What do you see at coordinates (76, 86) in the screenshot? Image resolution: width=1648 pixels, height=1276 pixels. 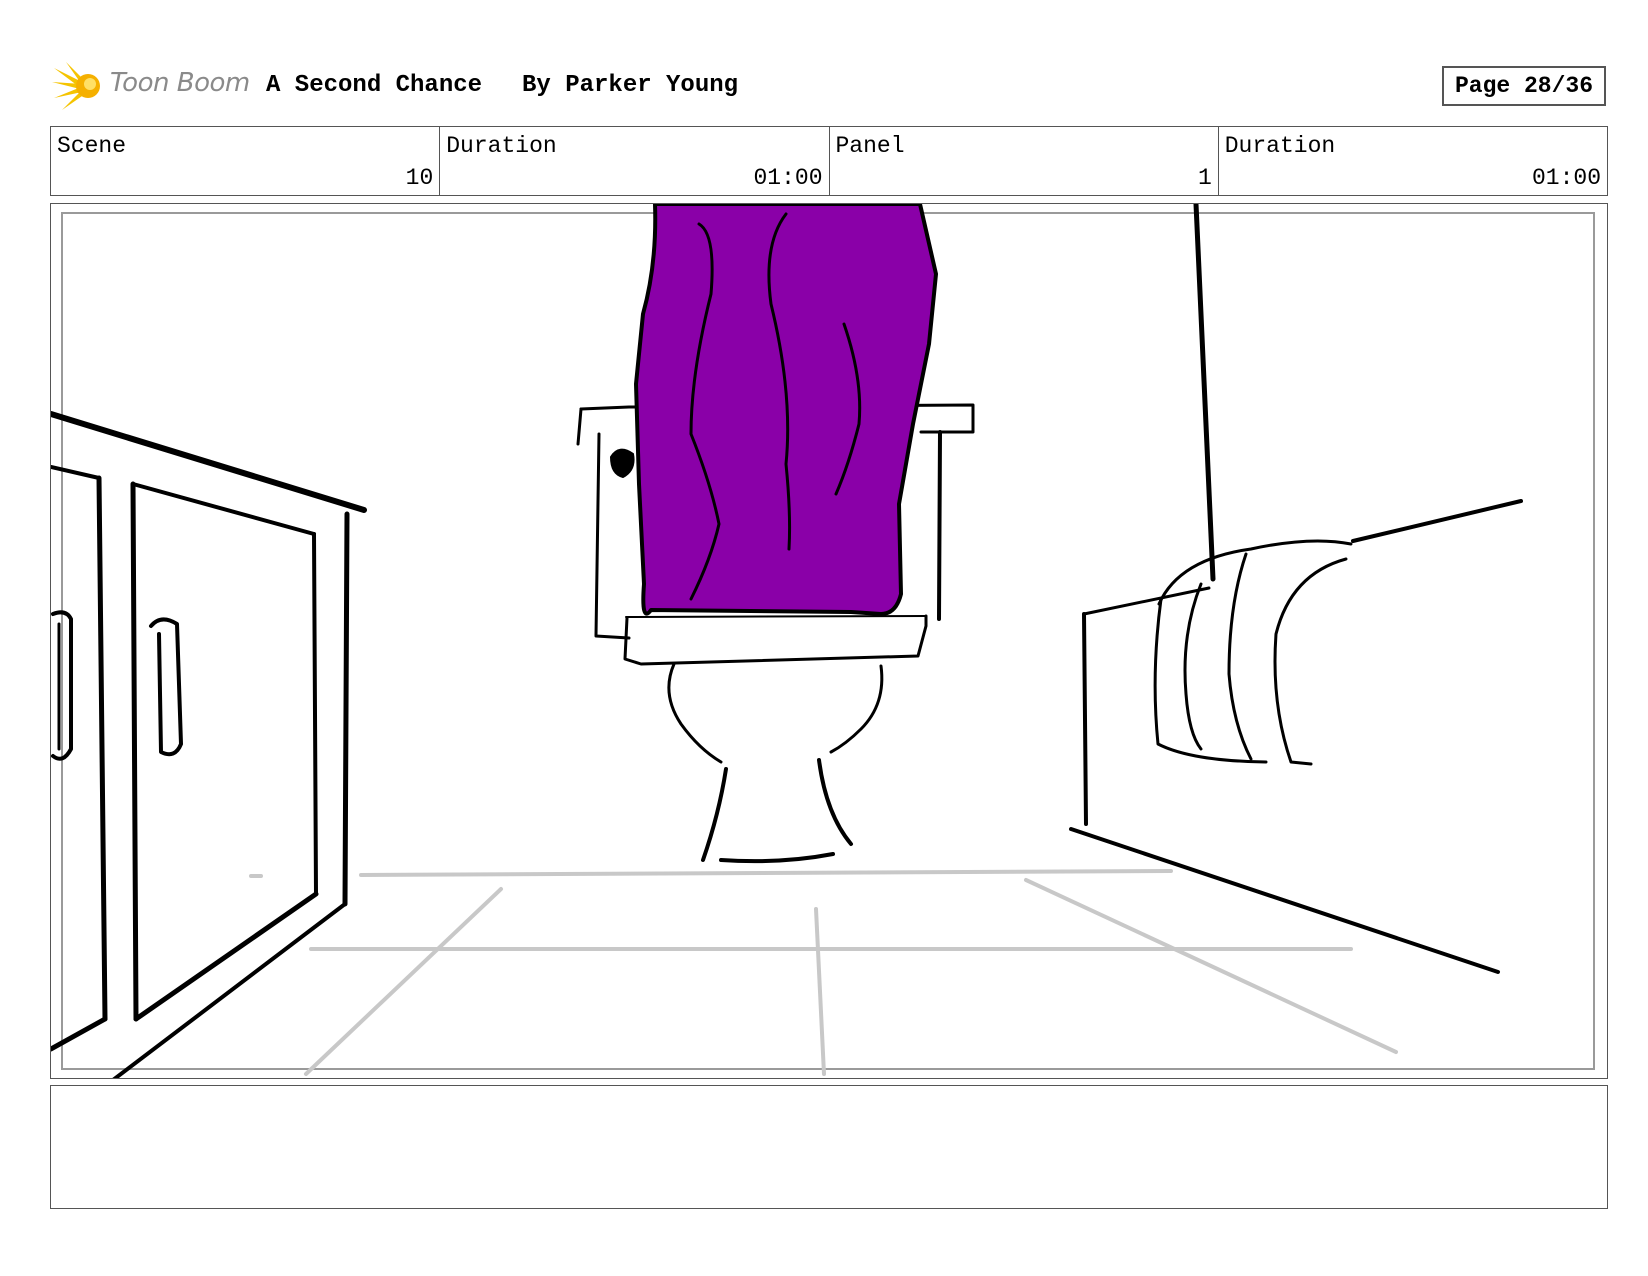 I see `toon-boom-logo-icon` at bounding box center [76, 86].